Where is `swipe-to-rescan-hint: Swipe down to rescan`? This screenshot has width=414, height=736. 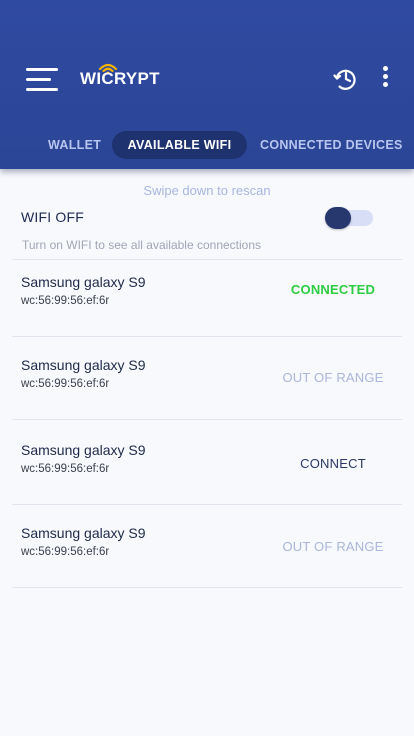 swipe-to-rescan-hint: Swipe down to rescan is located at coordinates (207, 190).